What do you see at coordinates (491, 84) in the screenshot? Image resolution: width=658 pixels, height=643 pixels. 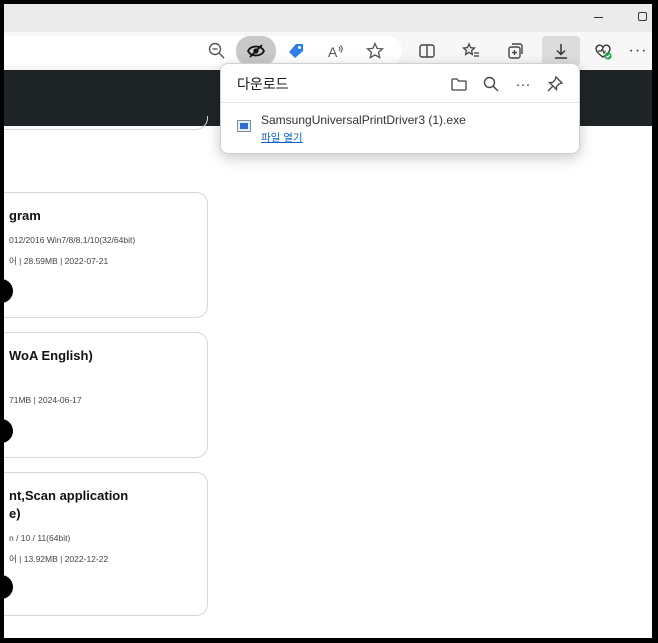 I see `search-icon` at bounding box center [491, 84].